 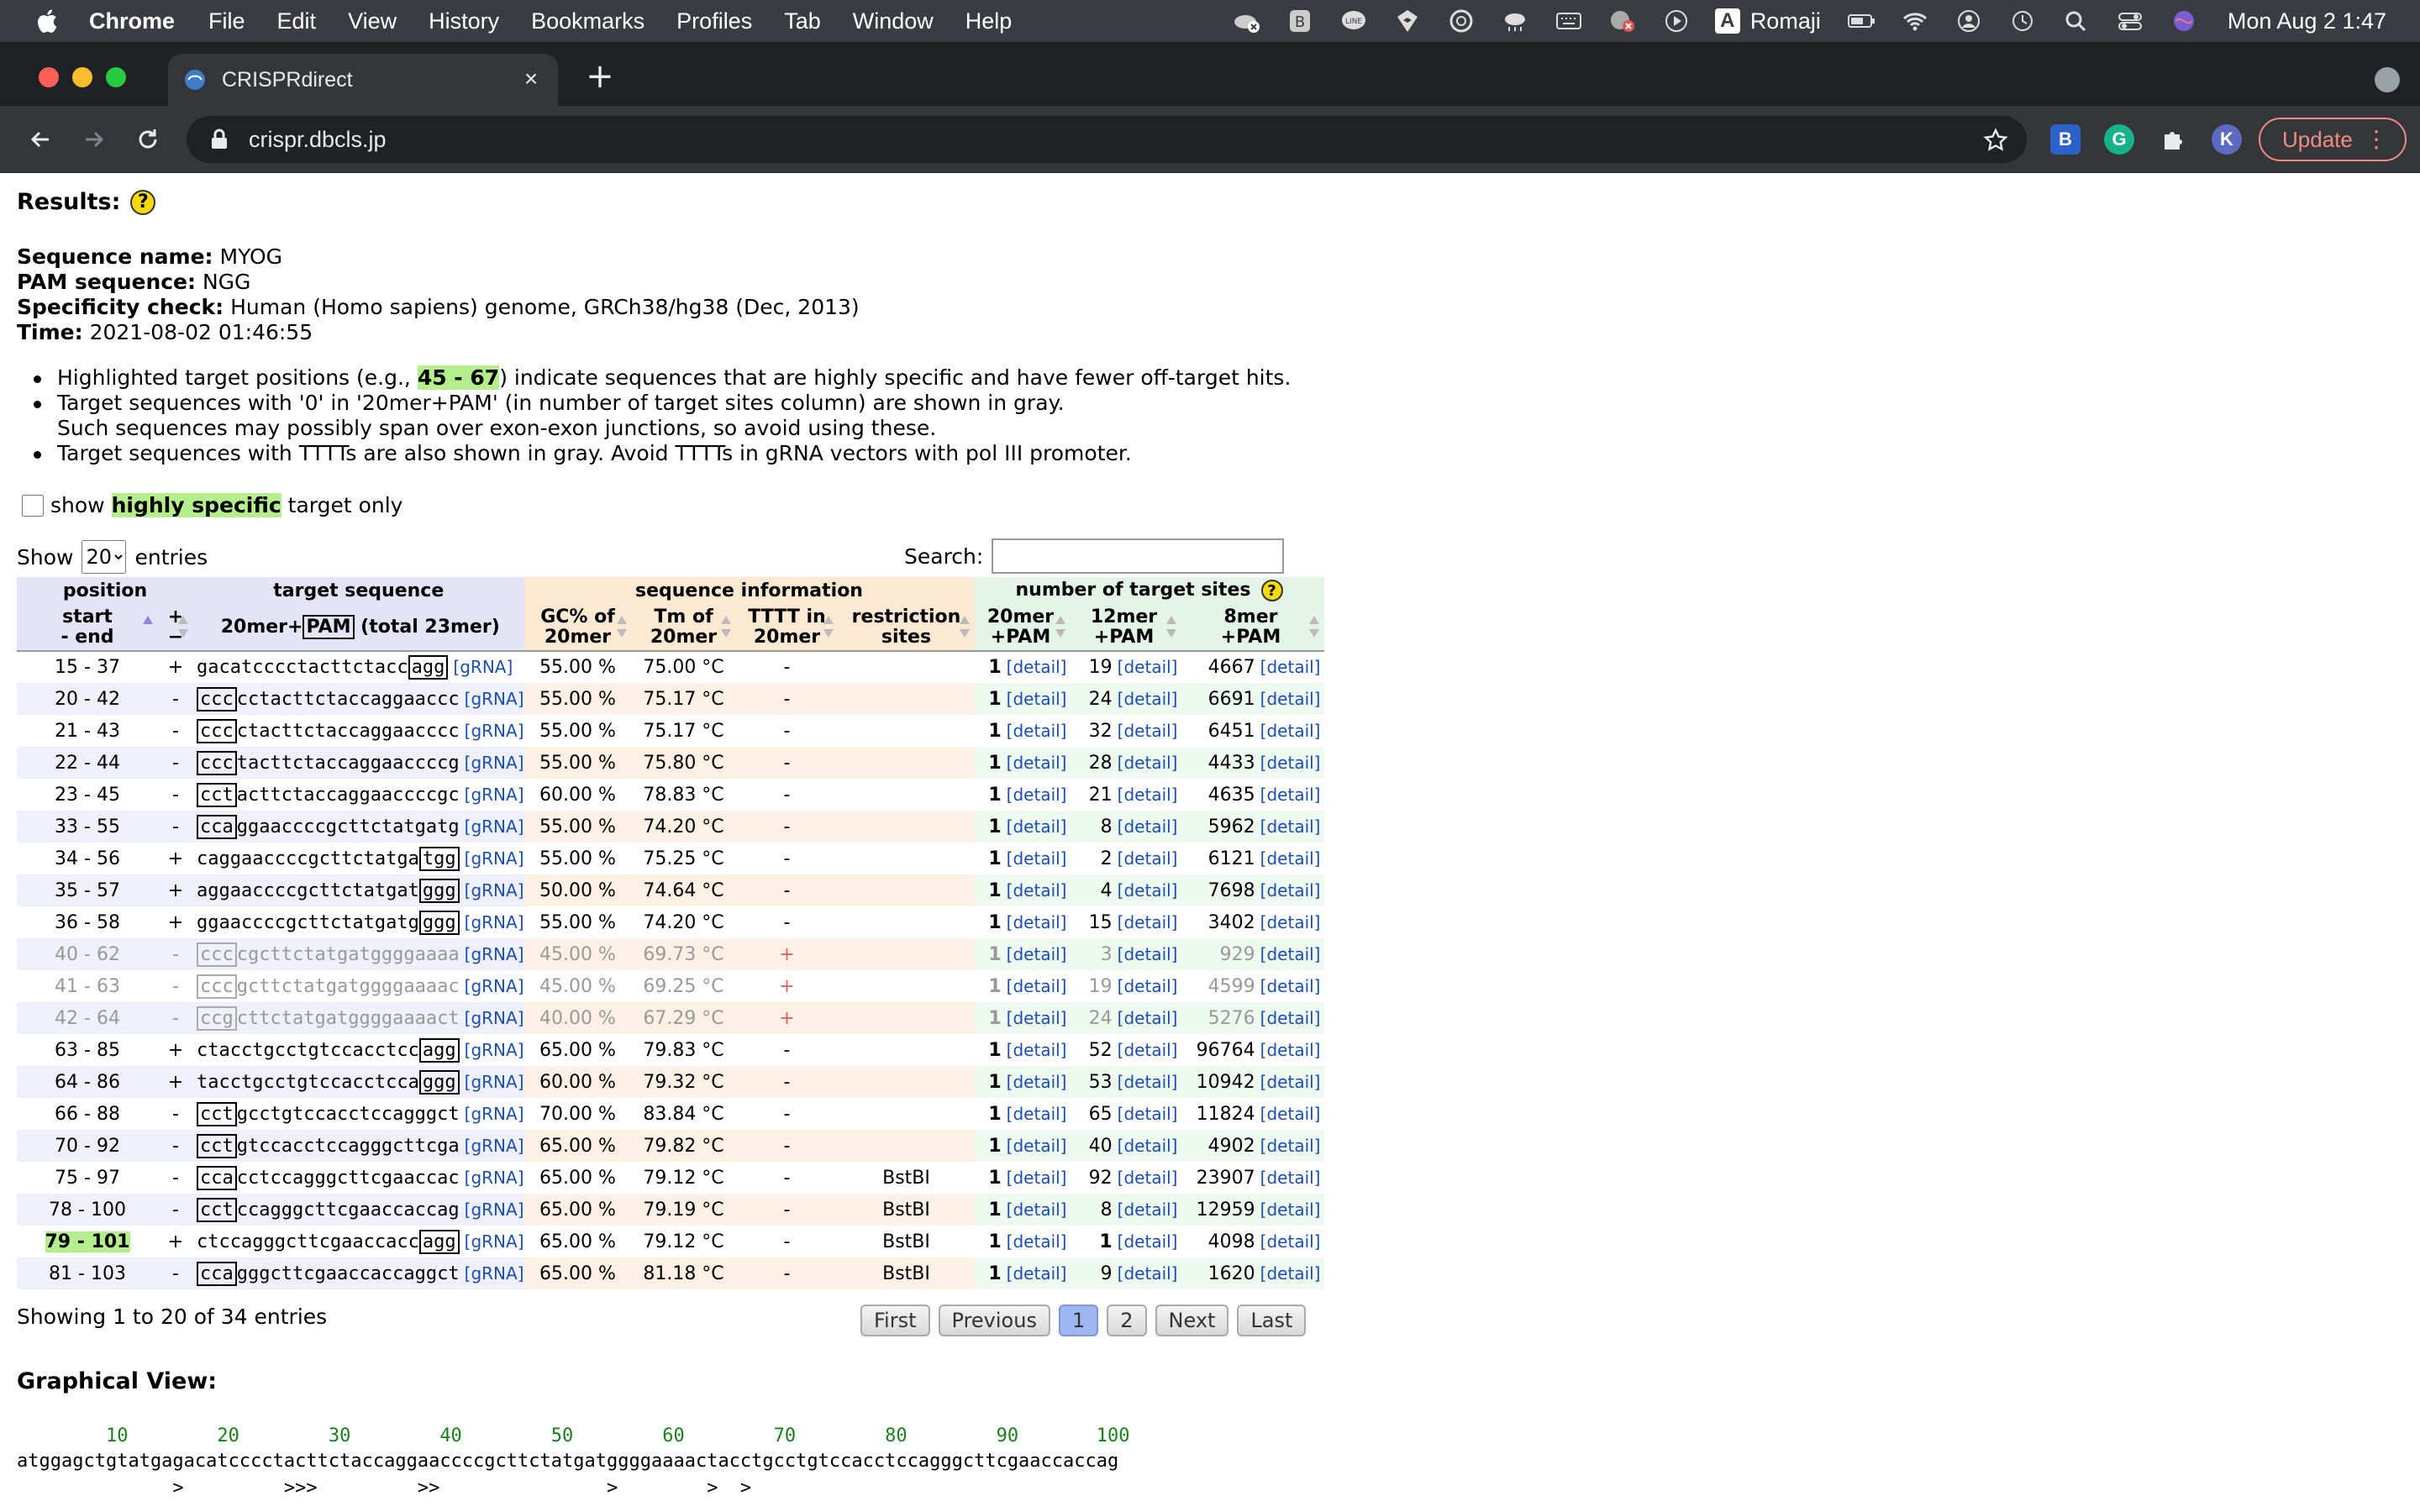 I want to click on update-button: Update ⋮, so click(x=2333, y=139).